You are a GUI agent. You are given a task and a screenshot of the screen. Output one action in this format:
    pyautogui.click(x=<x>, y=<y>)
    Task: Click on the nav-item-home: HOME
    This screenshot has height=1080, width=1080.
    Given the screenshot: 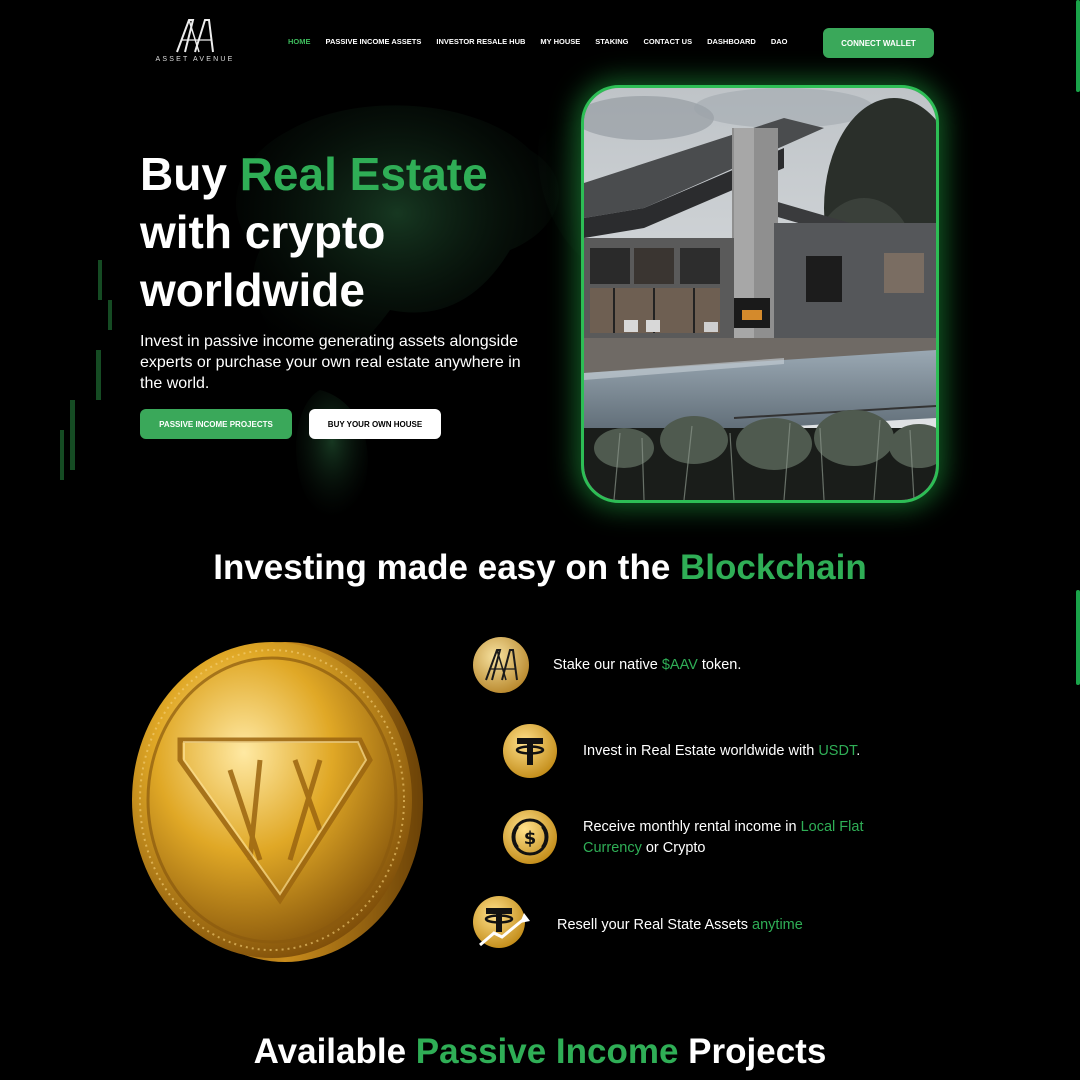 What is the action you would take?
    pyautogui.click(x=299, y=41)
    